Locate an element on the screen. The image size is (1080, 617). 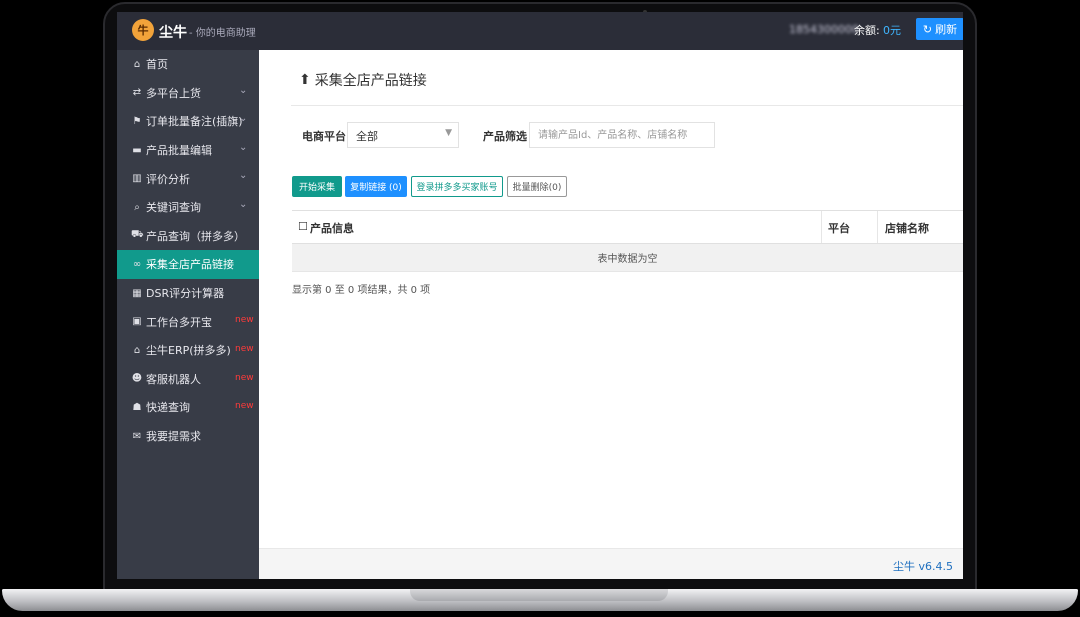
account-number: 1854300000 is located at coordinates (824, 29).